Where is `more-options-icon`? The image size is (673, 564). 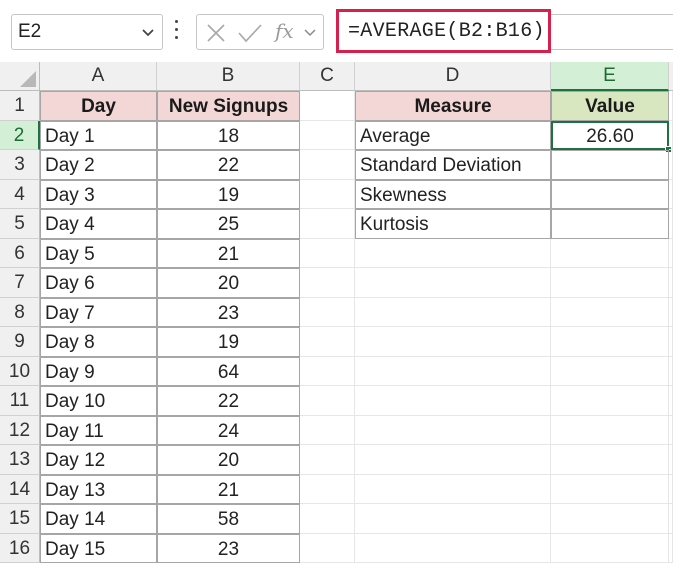
more-options-icon is located at coordinates (177, 31).